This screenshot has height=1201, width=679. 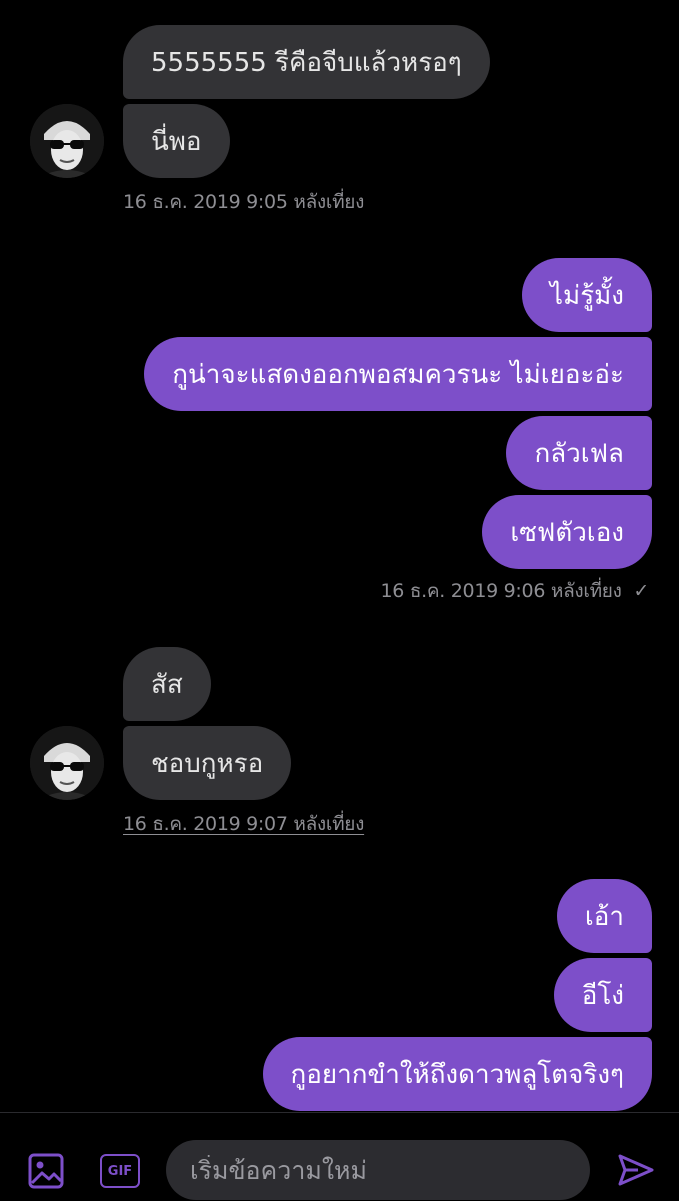 I want to click on outgoing-message: กูอยากขำให้ถึงดาวพลูโตจริงๆ, so click(x=457, y=1074).